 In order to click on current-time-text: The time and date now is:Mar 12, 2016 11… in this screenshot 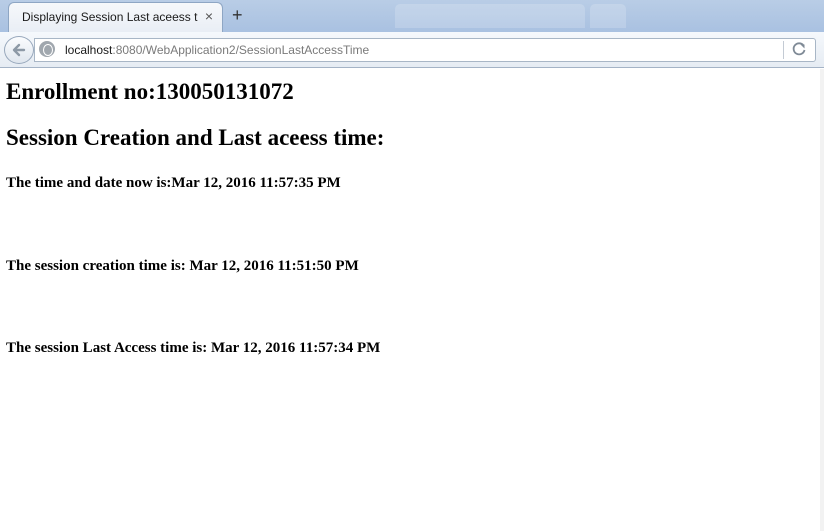, I will do `click(173, 183)`.